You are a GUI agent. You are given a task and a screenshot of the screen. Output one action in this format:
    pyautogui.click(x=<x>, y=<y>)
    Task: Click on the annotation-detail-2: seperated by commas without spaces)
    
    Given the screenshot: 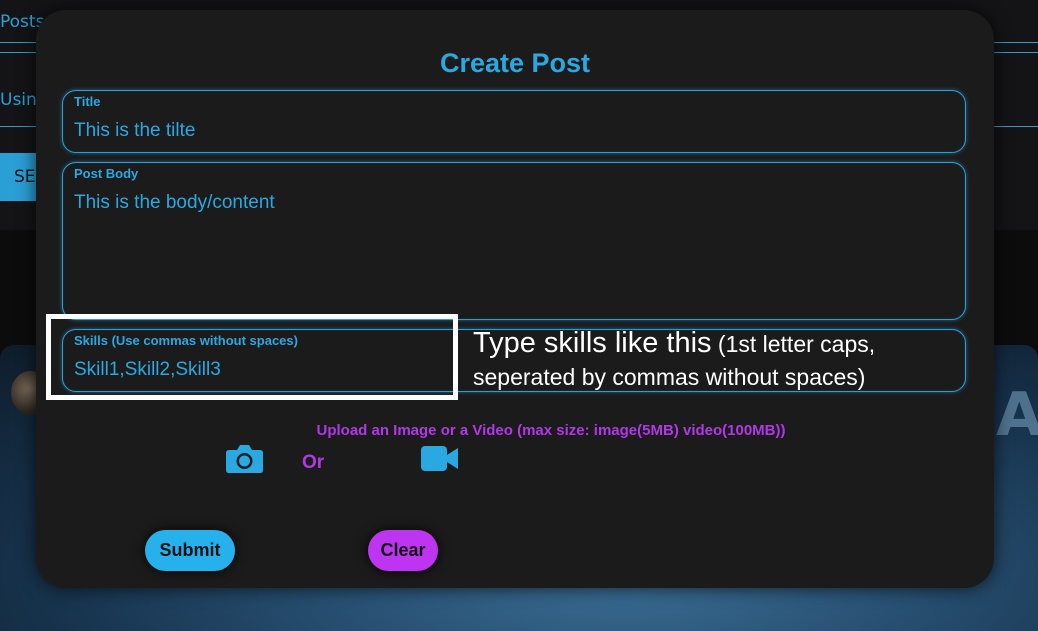 What is the action you would take?
    pyautogui.click(x=669, y=377)
    